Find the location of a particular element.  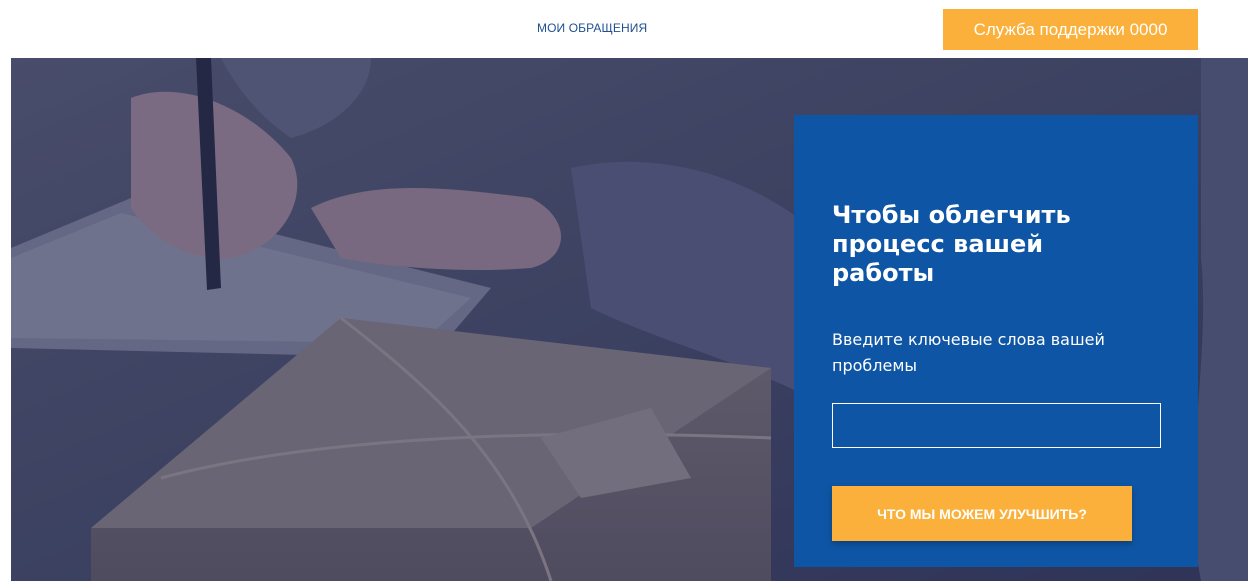

top-header: МОИ ОБРАЩЕНИЯ Служба поддержки 0000 is located at coordinates (624, 29).